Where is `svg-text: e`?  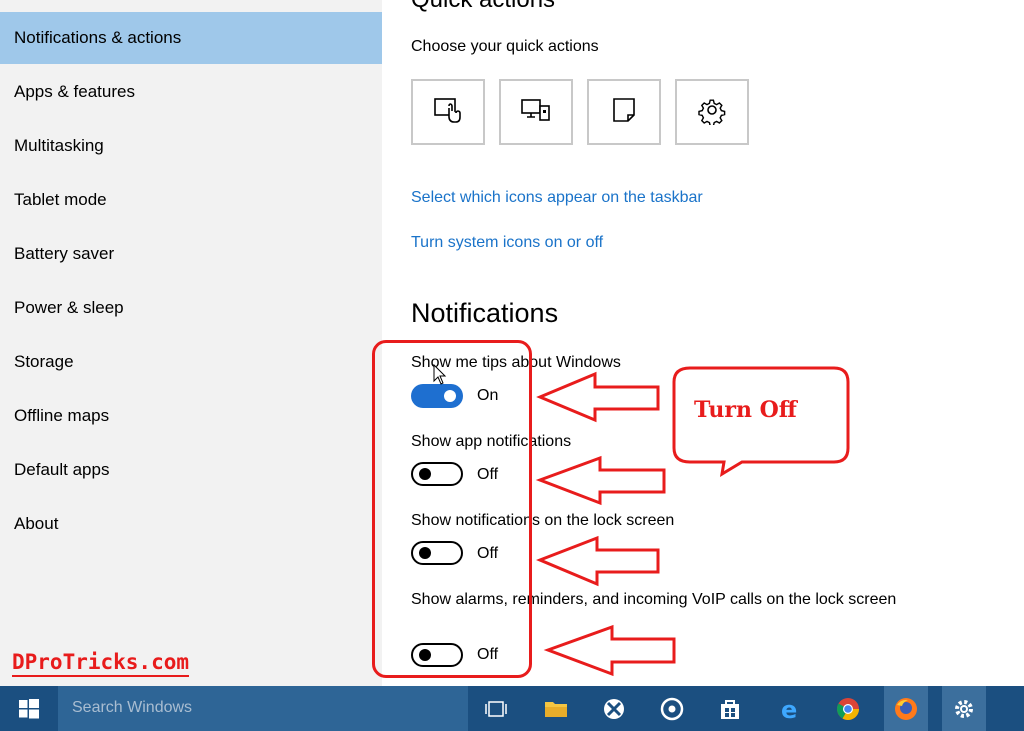 svg-text: e is located at coordinates (789, 709).